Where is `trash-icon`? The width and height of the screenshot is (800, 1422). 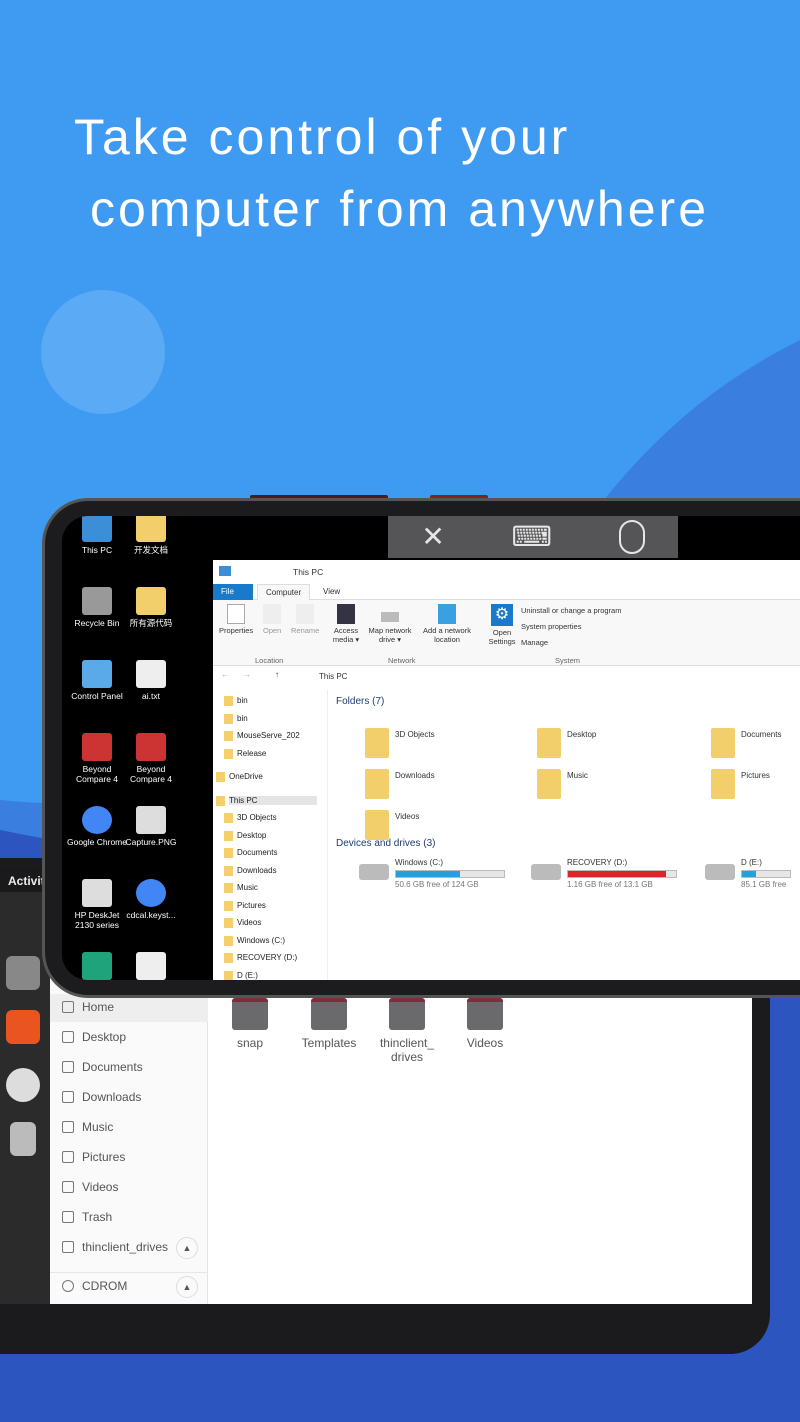 trash-icon is located at coordinates (23, 1139).